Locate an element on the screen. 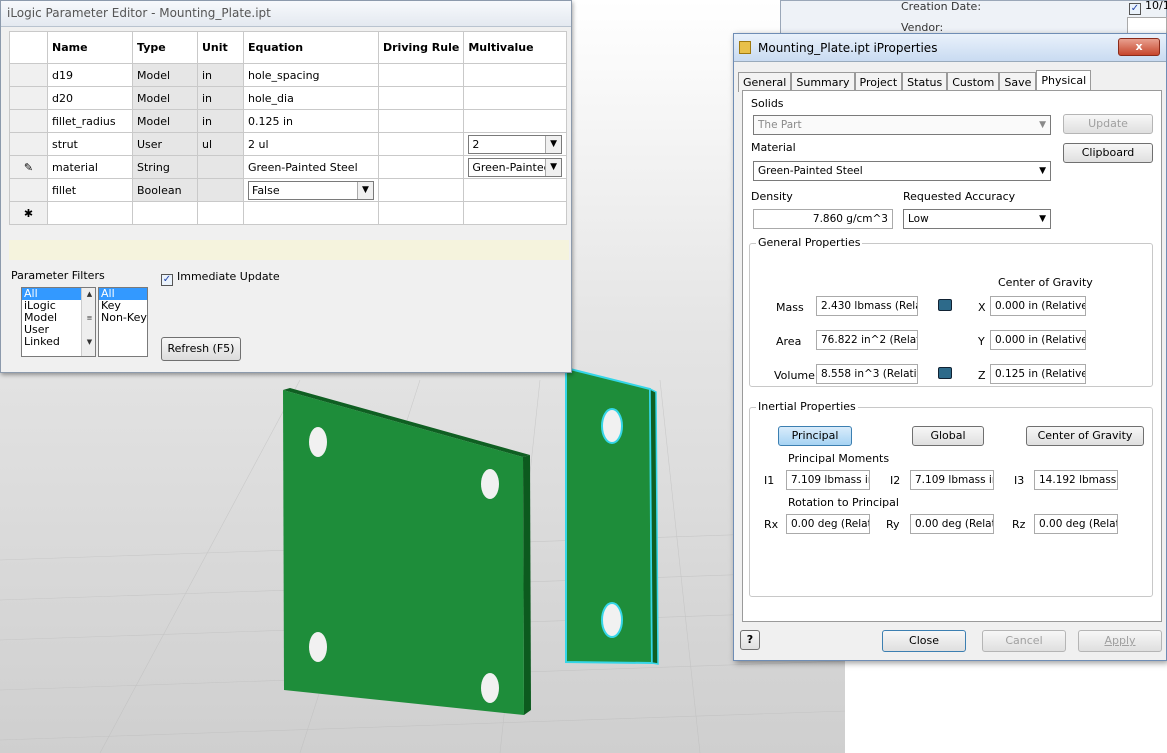 The image size is (1167, 753). creation-date-field: ✓ 10/1 is located at coordinates (1148, 7).